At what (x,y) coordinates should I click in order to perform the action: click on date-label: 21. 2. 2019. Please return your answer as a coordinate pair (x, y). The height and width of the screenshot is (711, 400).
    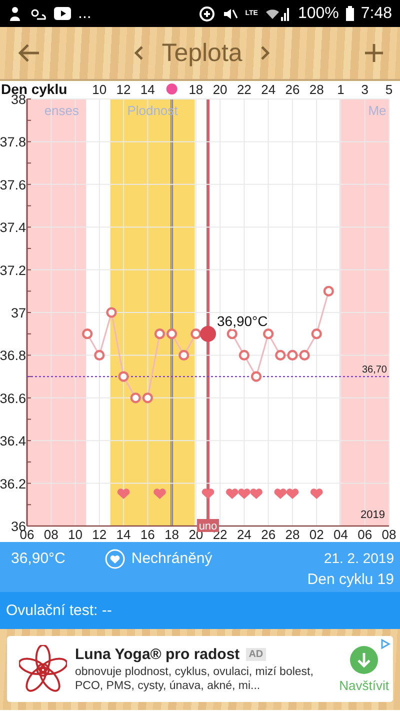
    Looking at the image, I should click on (358, 558).